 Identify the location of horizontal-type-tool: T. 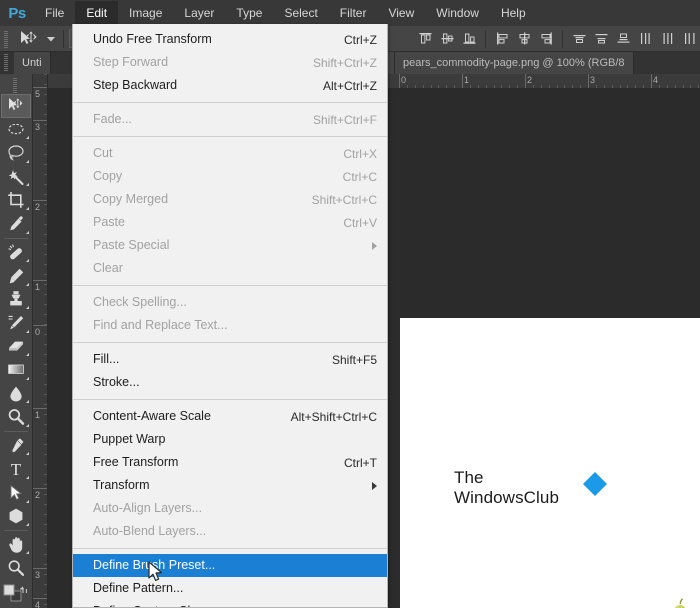
(16, 469).